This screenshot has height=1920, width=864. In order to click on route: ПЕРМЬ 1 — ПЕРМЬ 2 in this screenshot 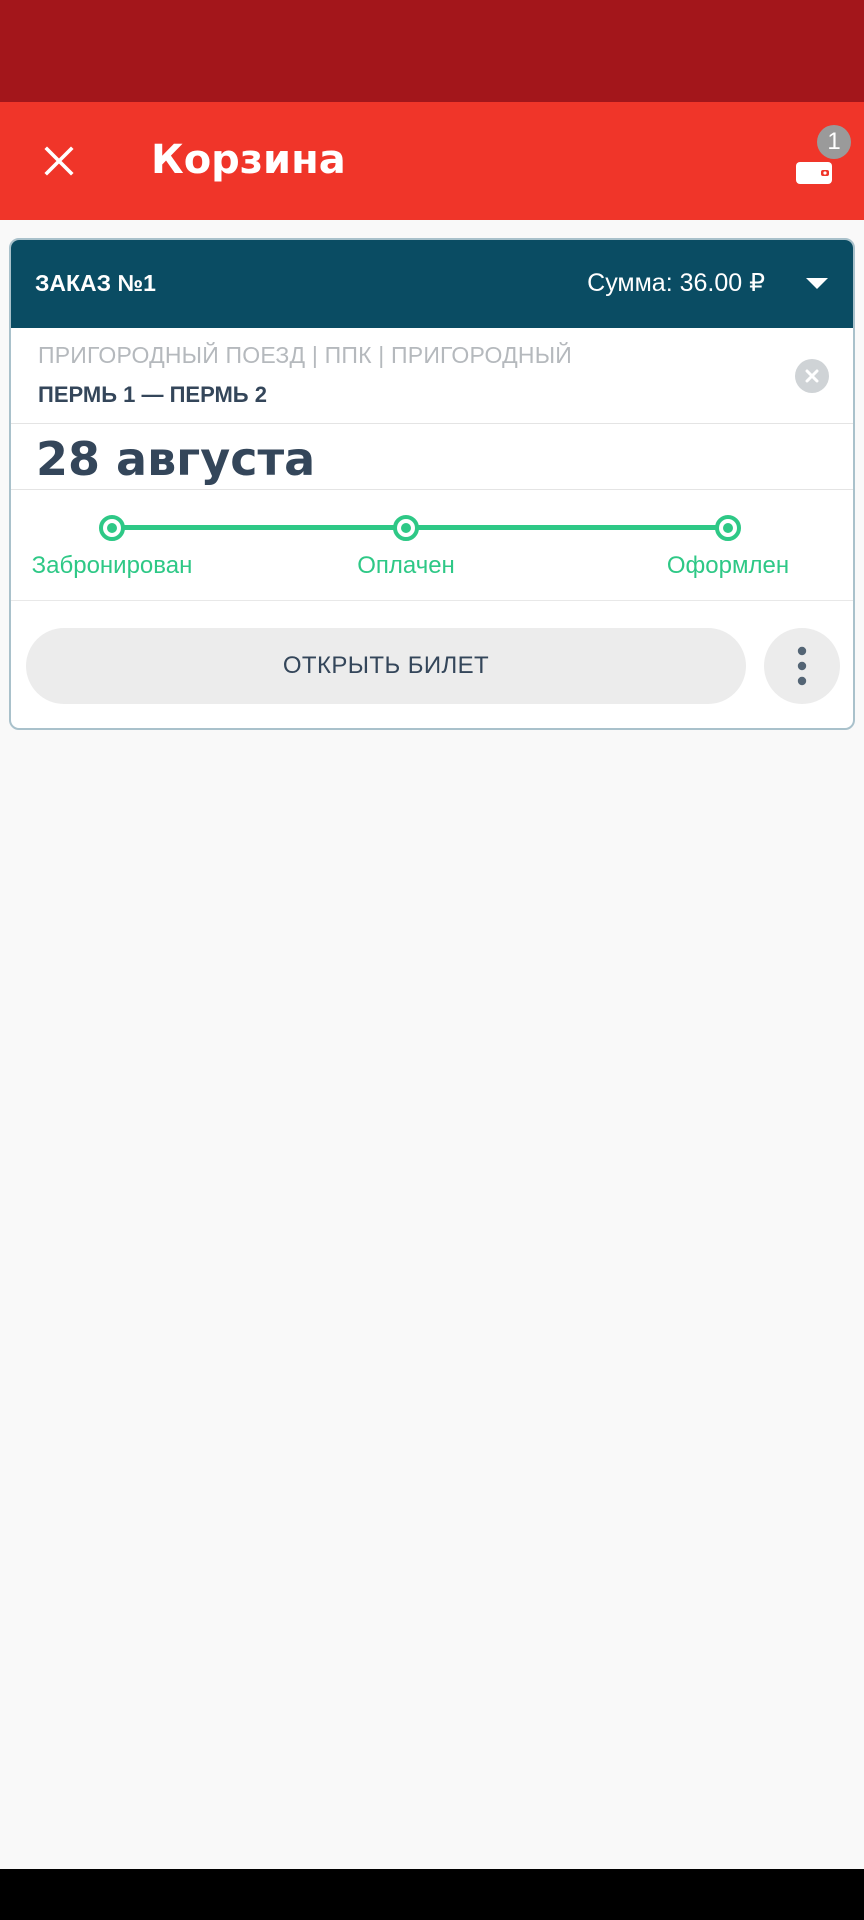, I will do `click(152, 394)`.